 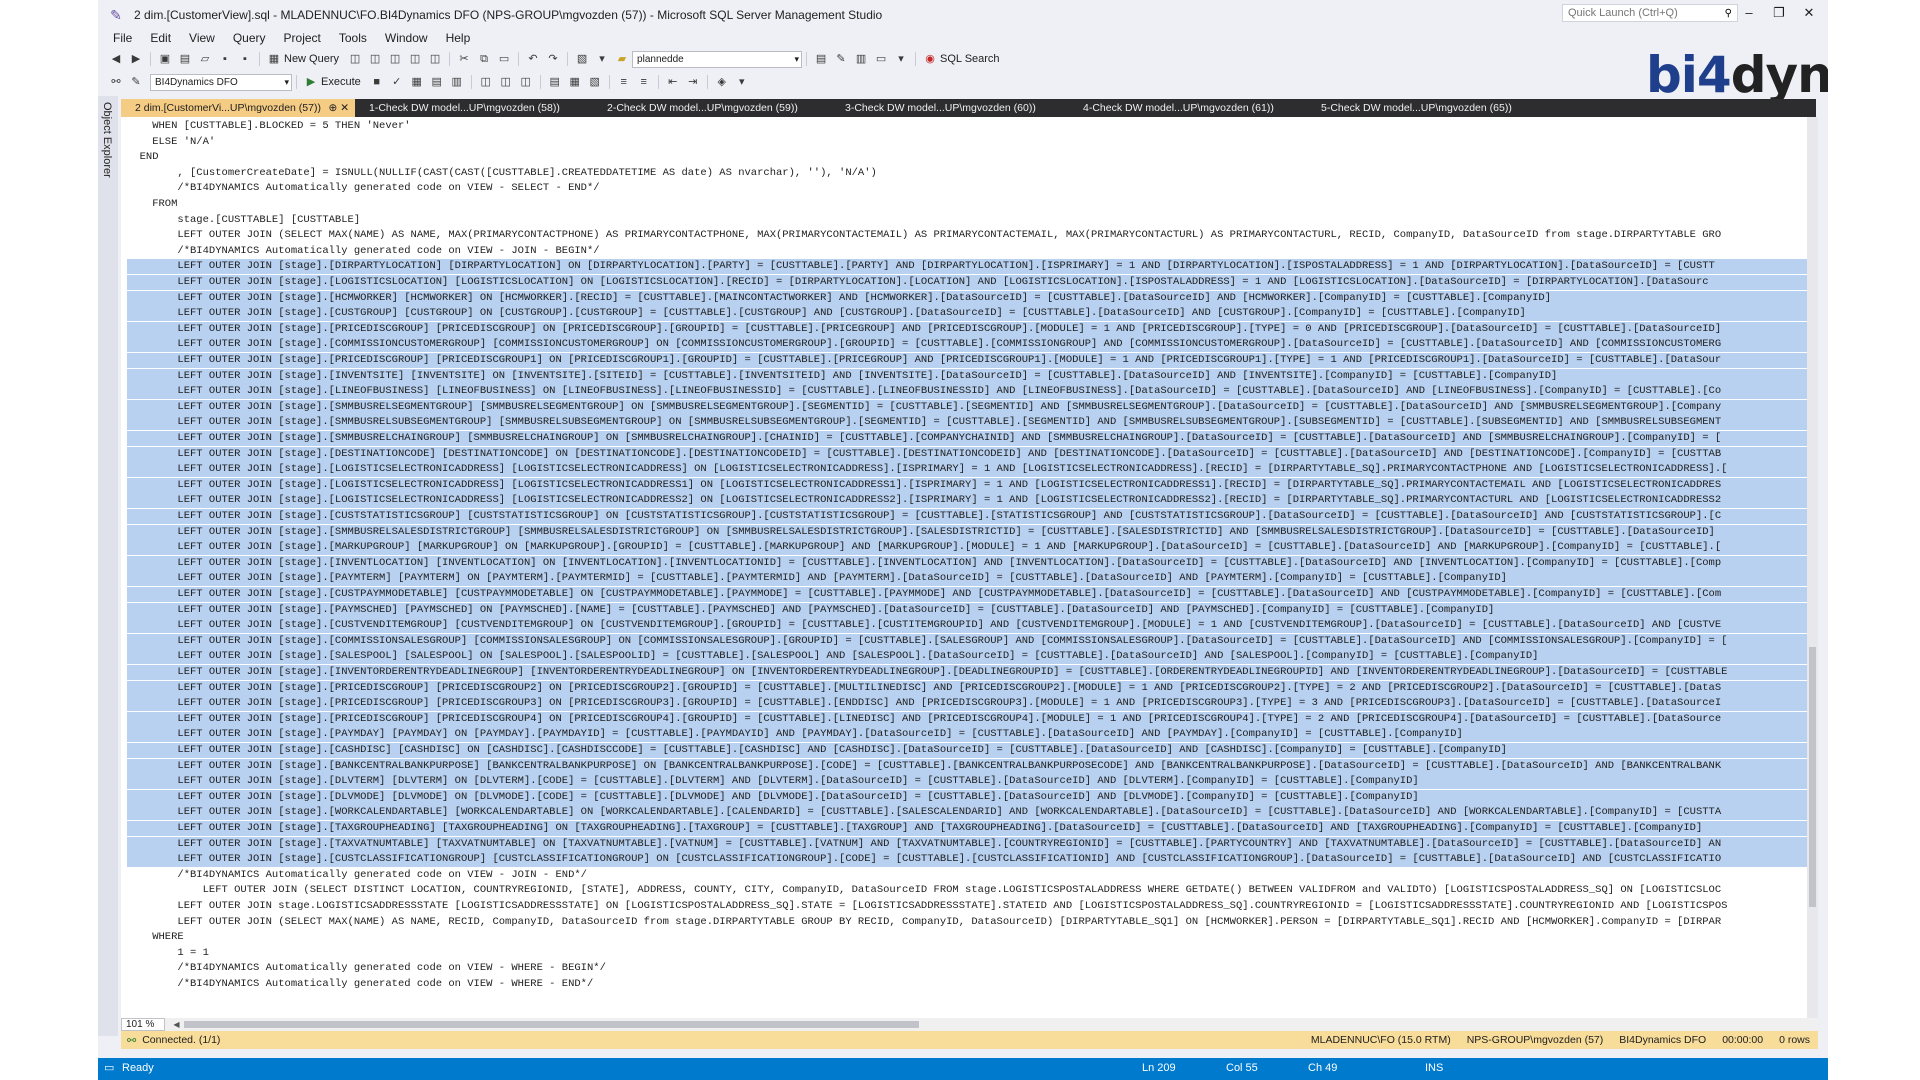 What do you see at coordinates (595, 82) in the screenshot?
I see `results-to-file-icon: ▧` at bounding box center [595, 82].